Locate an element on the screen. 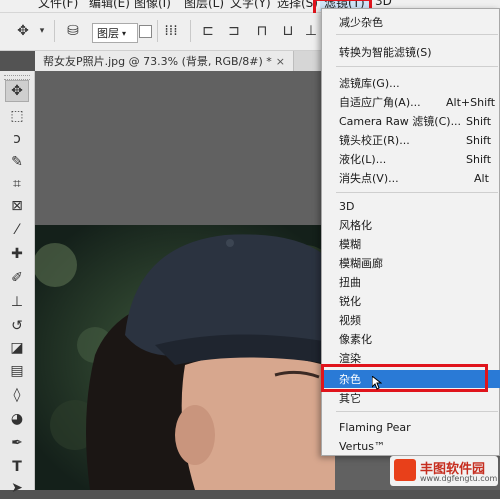 This screenshot has height=499, width=500. align-left-icon: ⊏ is located at coordinates (208, 31).